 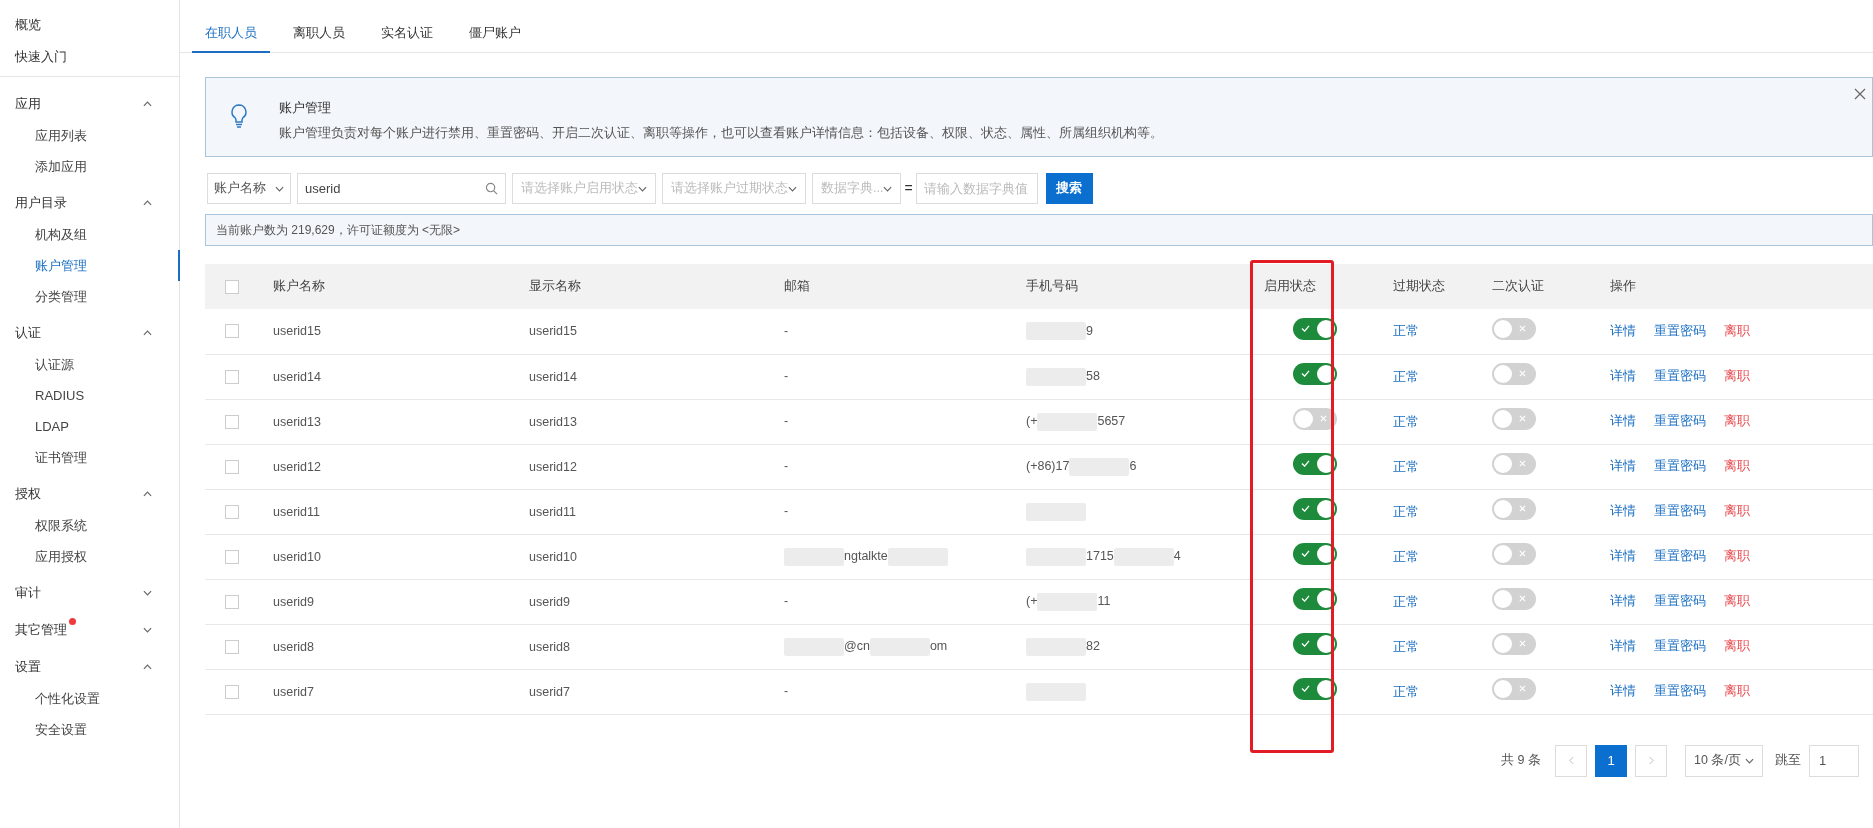 What do you see at coordinates (89, 395) in the screenshot?
I see `sidebar-item: RADIUS` at bounding box center [89, 395].